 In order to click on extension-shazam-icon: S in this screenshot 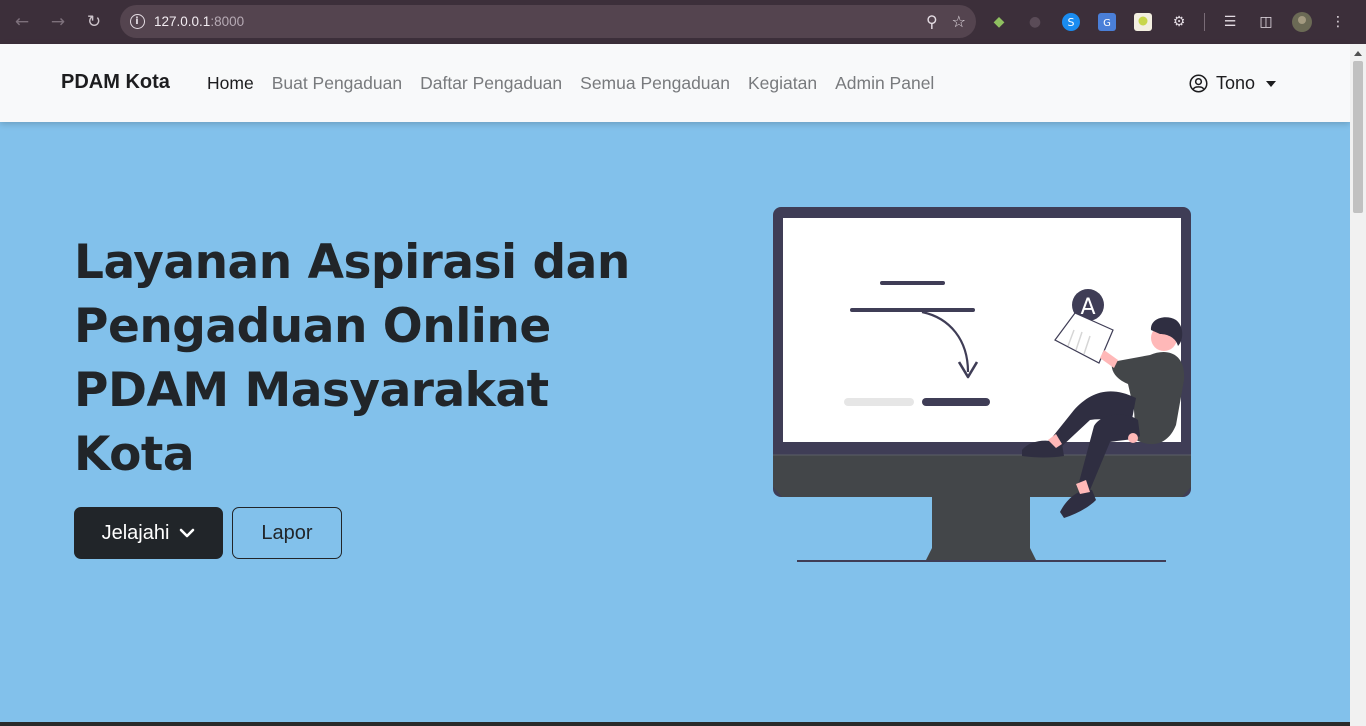, I will do `click(1071, 22)`.